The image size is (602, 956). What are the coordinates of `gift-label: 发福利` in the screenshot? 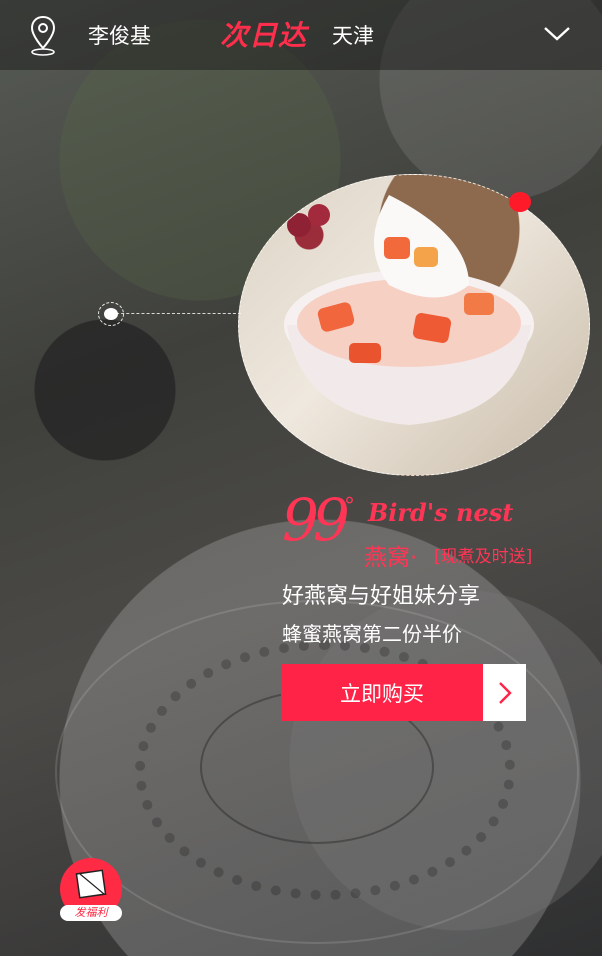 It's located at (91, 913).